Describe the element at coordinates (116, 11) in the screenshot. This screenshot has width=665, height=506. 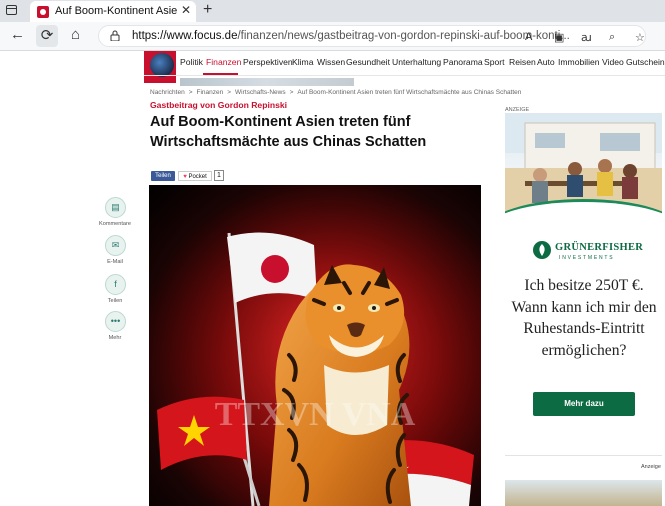
I see `tab-title: Auf Boom-Kontinent Asien treten` at that location.